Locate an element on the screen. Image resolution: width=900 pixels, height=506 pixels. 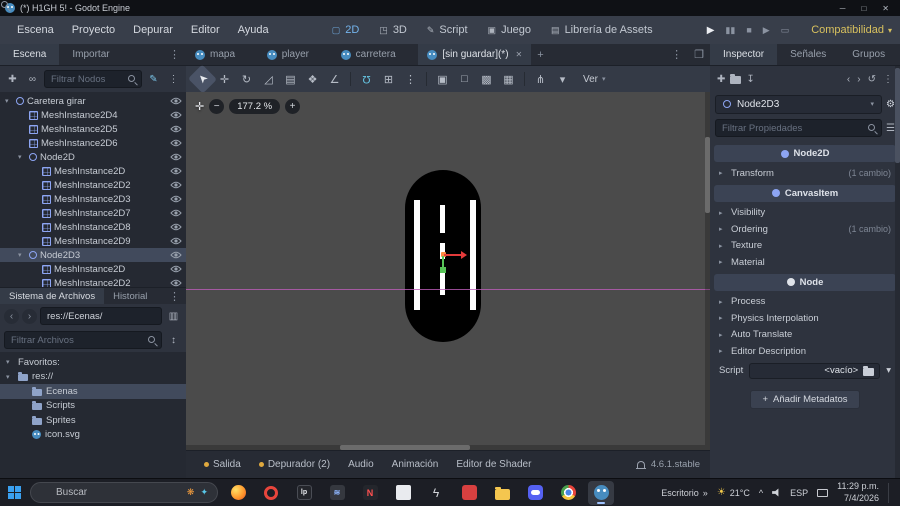
panel-salida: Salida is located at coordinates (222, 464).